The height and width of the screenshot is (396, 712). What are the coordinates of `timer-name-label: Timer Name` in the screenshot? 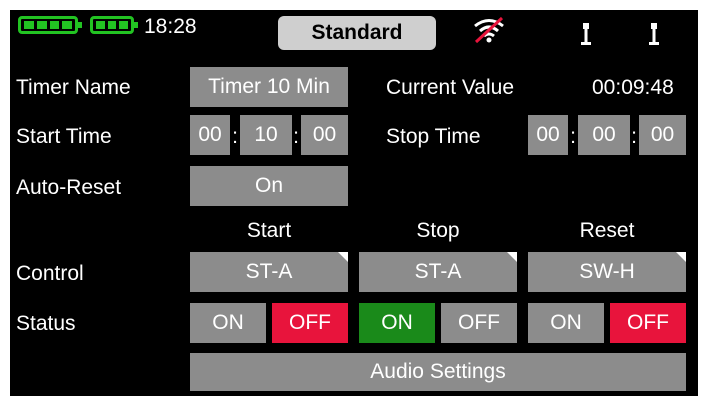 It's located at (73, 87).